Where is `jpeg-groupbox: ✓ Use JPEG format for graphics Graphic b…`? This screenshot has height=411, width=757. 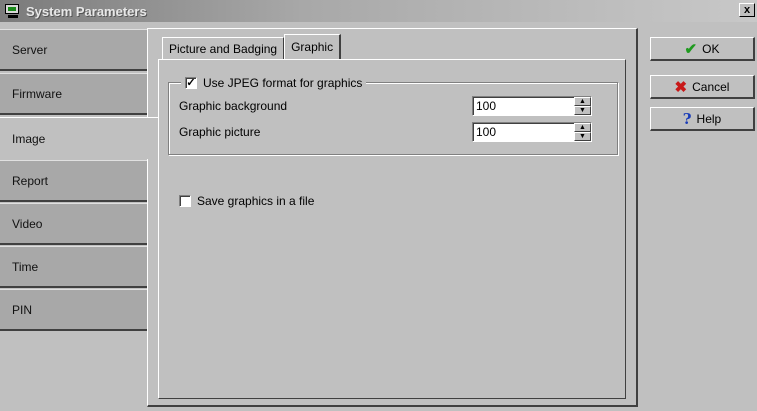
jpeg-groupbox: ✓ Use JPEG format for graphics Graphic b… is located at coordinates (393, 115).